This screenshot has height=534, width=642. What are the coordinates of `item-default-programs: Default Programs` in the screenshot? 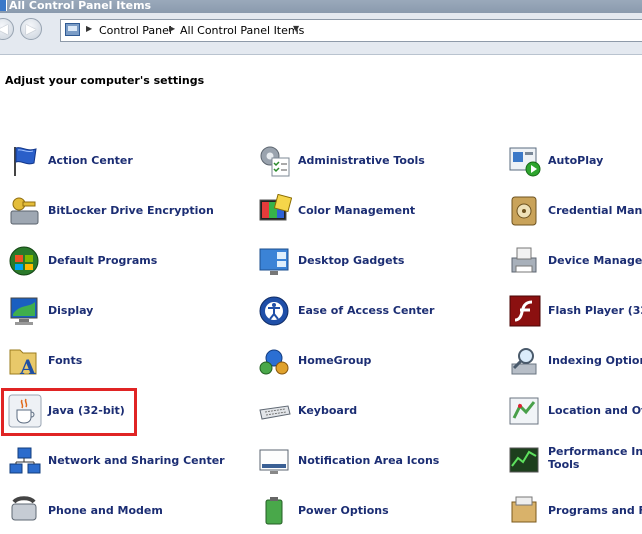 It's located at (123, 264).